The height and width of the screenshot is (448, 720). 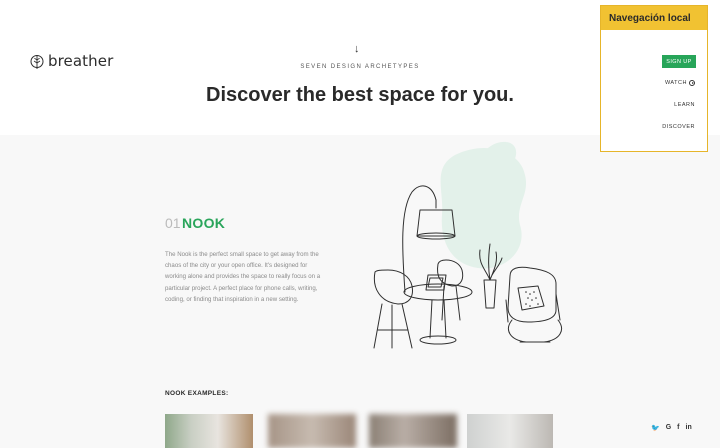 I want to click on linkedin-icon: in, so click(x=689, y=428).